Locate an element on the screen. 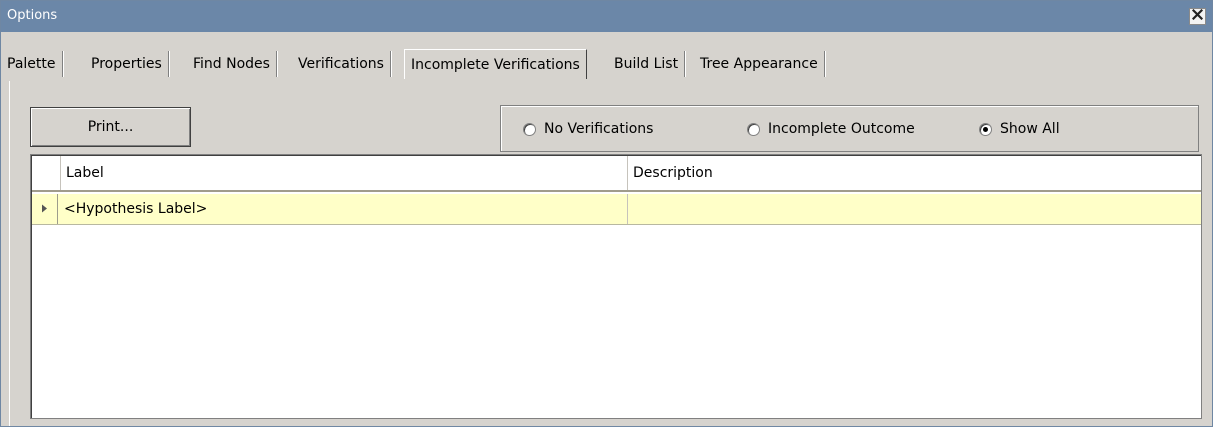  column-header-label: Label is located at coordinates (343, 173).